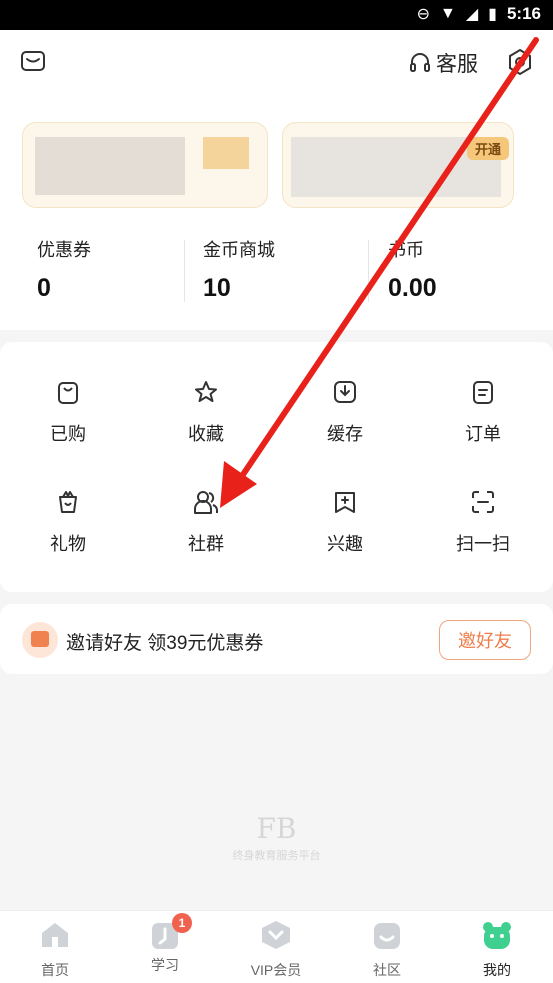 The image size is (553, 983). What do you see at coordinates (483, 502) in the screenshot?
I see `scan-icon` at bounding box center [483, 502].